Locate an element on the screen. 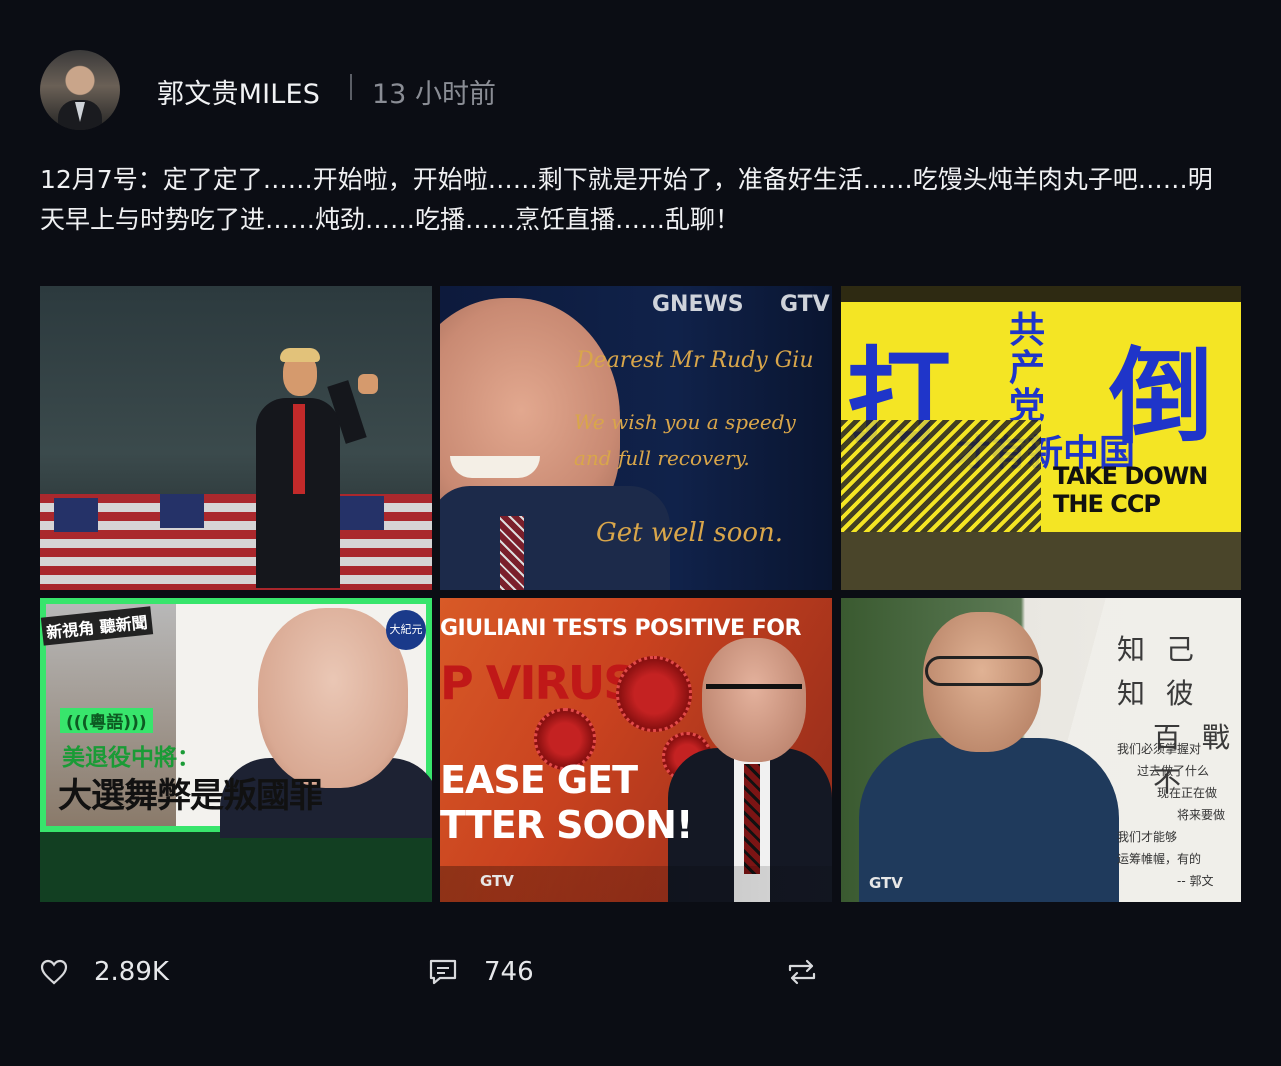  post-time: 13 小时前 is located at coordinates (434, 94).